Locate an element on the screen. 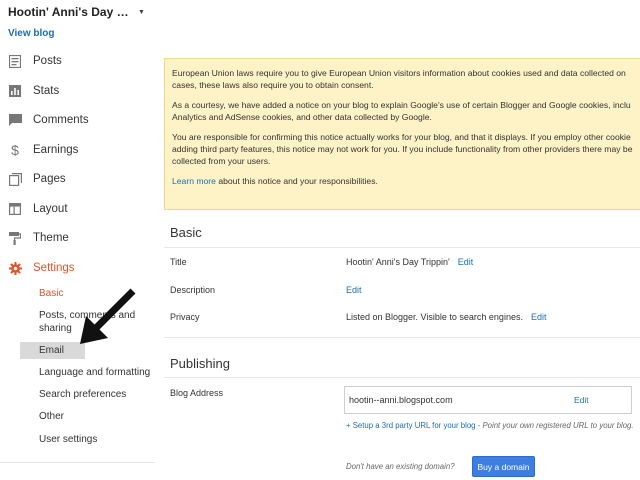  settings-basic-link: Basic is located at coordinates (51, 293).